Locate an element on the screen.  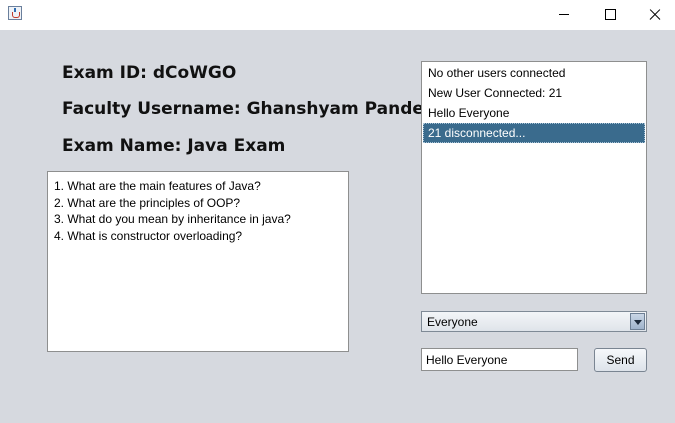
message-item: No other users connected is located at coordinates (534, 73).